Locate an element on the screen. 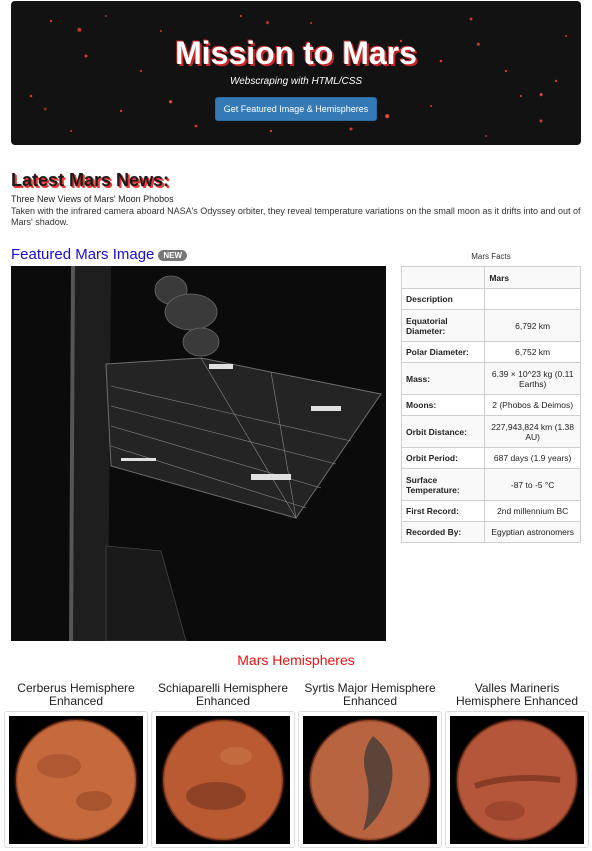  hemisphere-card-schiaparelli: Schiaparelli Hemisphere Enhanced is located at coordinates (223, 765).